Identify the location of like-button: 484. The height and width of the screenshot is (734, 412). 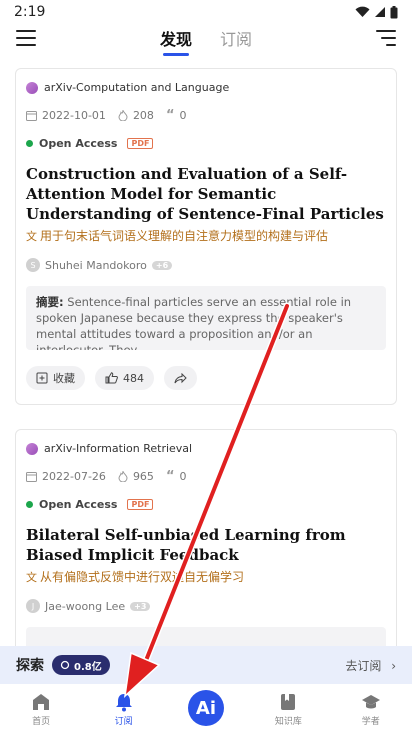
(124, 378).